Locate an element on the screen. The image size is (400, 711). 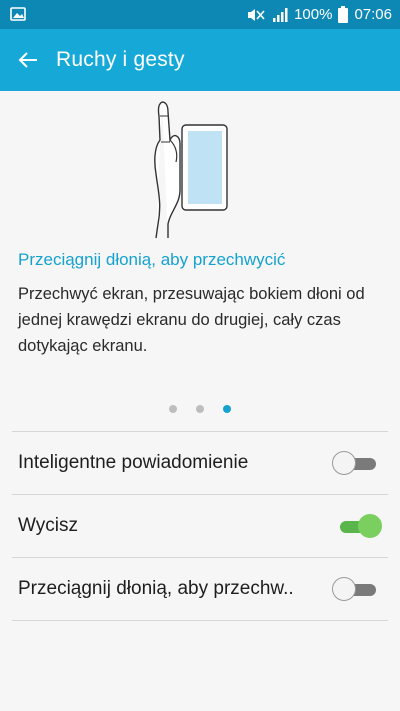
smart-alert-toggle is located at coordinates (356, 463).